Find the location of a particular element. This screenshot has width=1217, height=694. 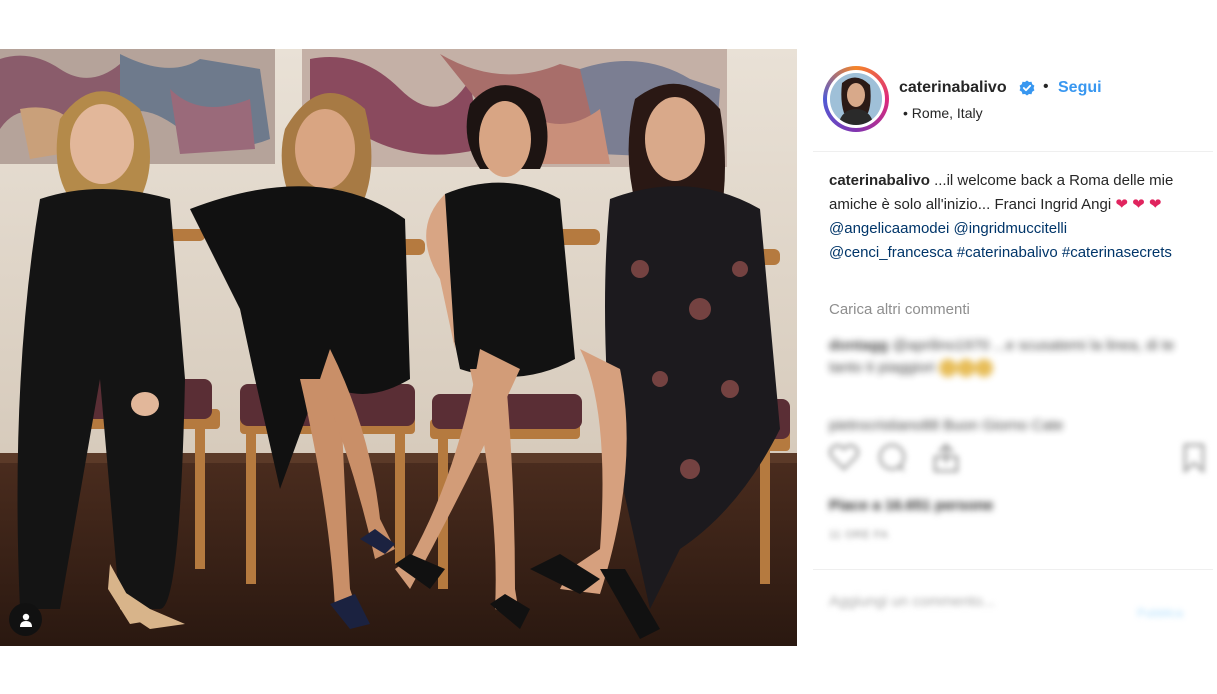

post-location: • Rome, Italy is located at coordinates (943, 113).